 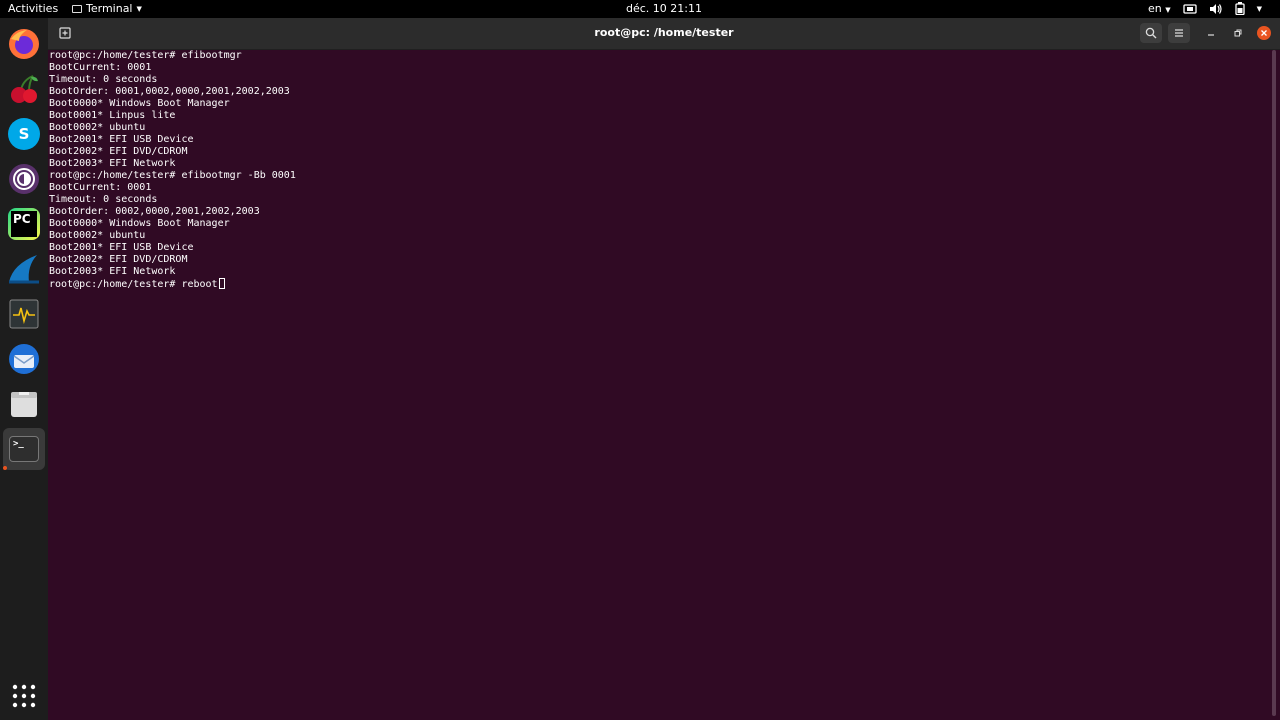 I want to click on wireshark-icon, so click(x=24, y=269).